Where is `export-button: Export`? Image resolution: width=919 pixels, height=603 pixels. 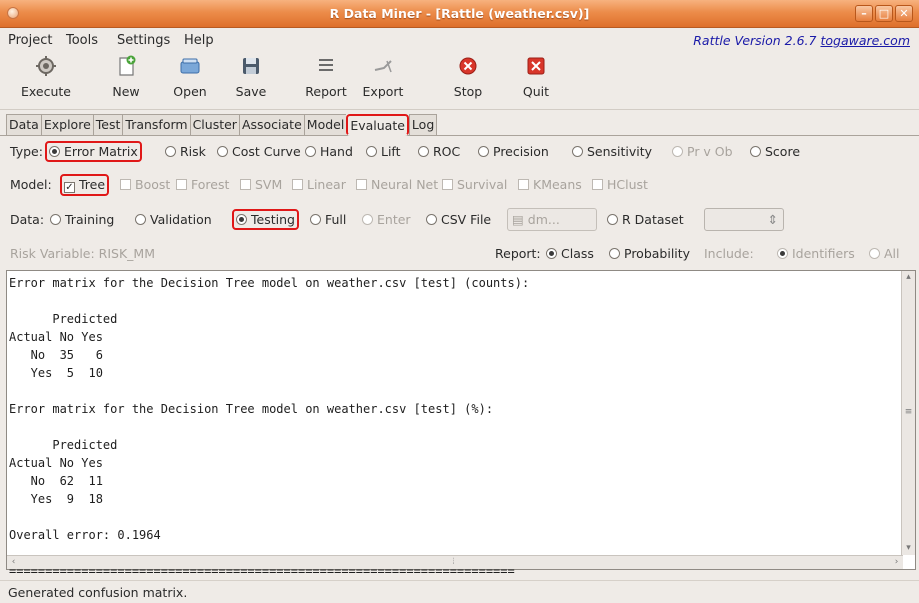
export-button: Export is located at coordinates (383, 77).